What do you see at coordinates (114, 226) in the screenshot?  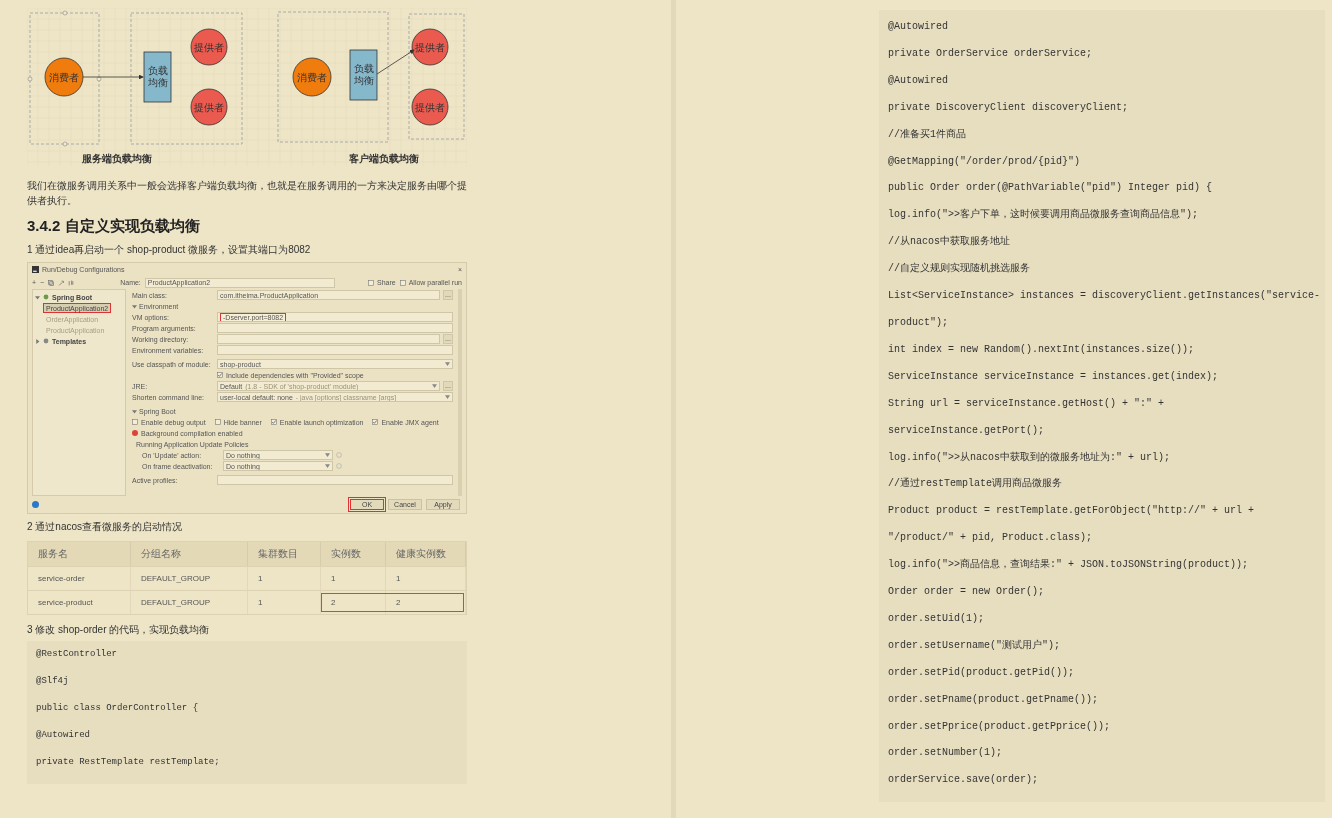 I see `section-heading: 3.4.2 自定义实现负载均衡` at bounding box center [114, 226].